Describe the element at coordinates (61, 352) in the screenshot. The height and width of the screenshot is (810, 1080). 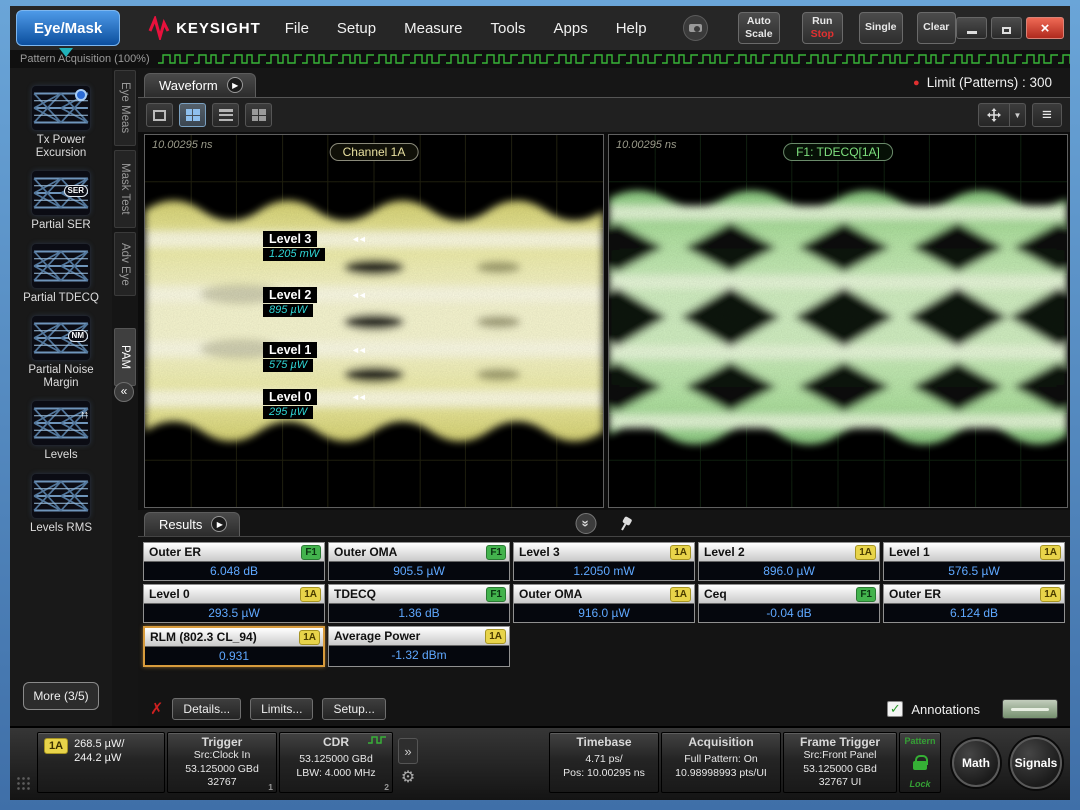
I see `sidebar-item-partial-noise-margin: NM Partial Noise Margin` at that location.